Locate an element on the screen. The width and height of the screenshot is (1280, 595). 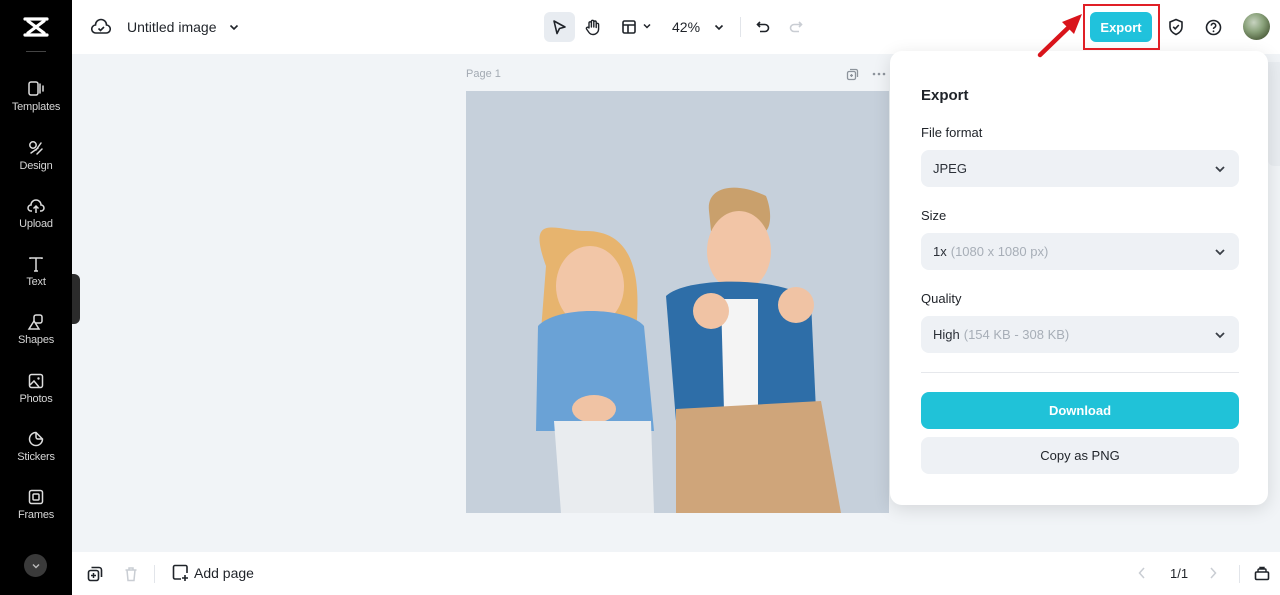
more-tools-button is located at coordinates (35, 565).